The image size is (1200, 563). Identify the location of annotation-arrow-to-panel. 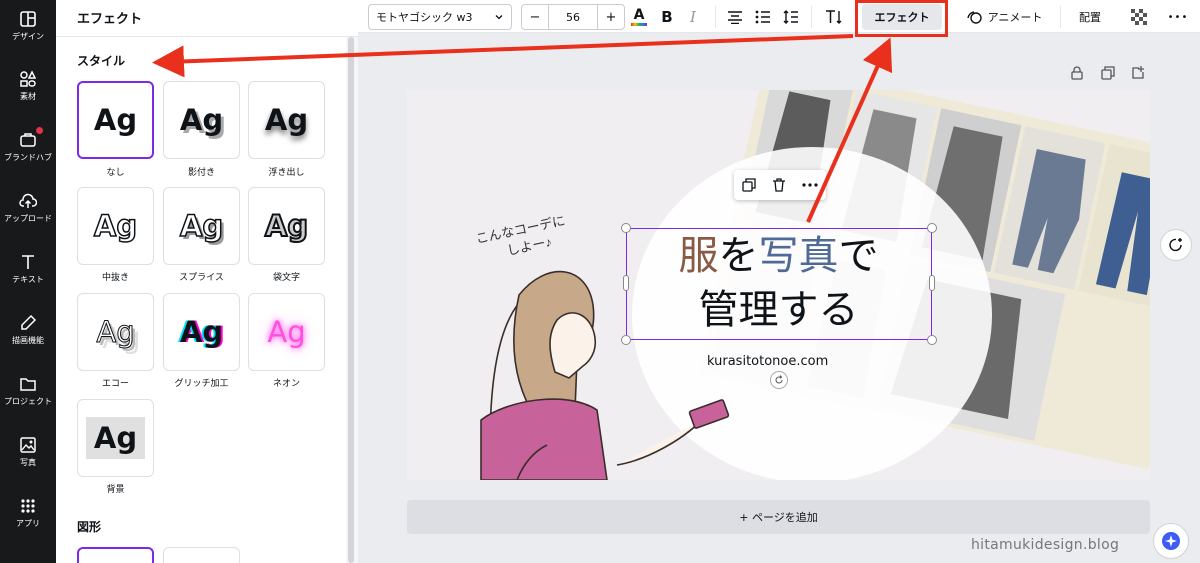
(503, 56).